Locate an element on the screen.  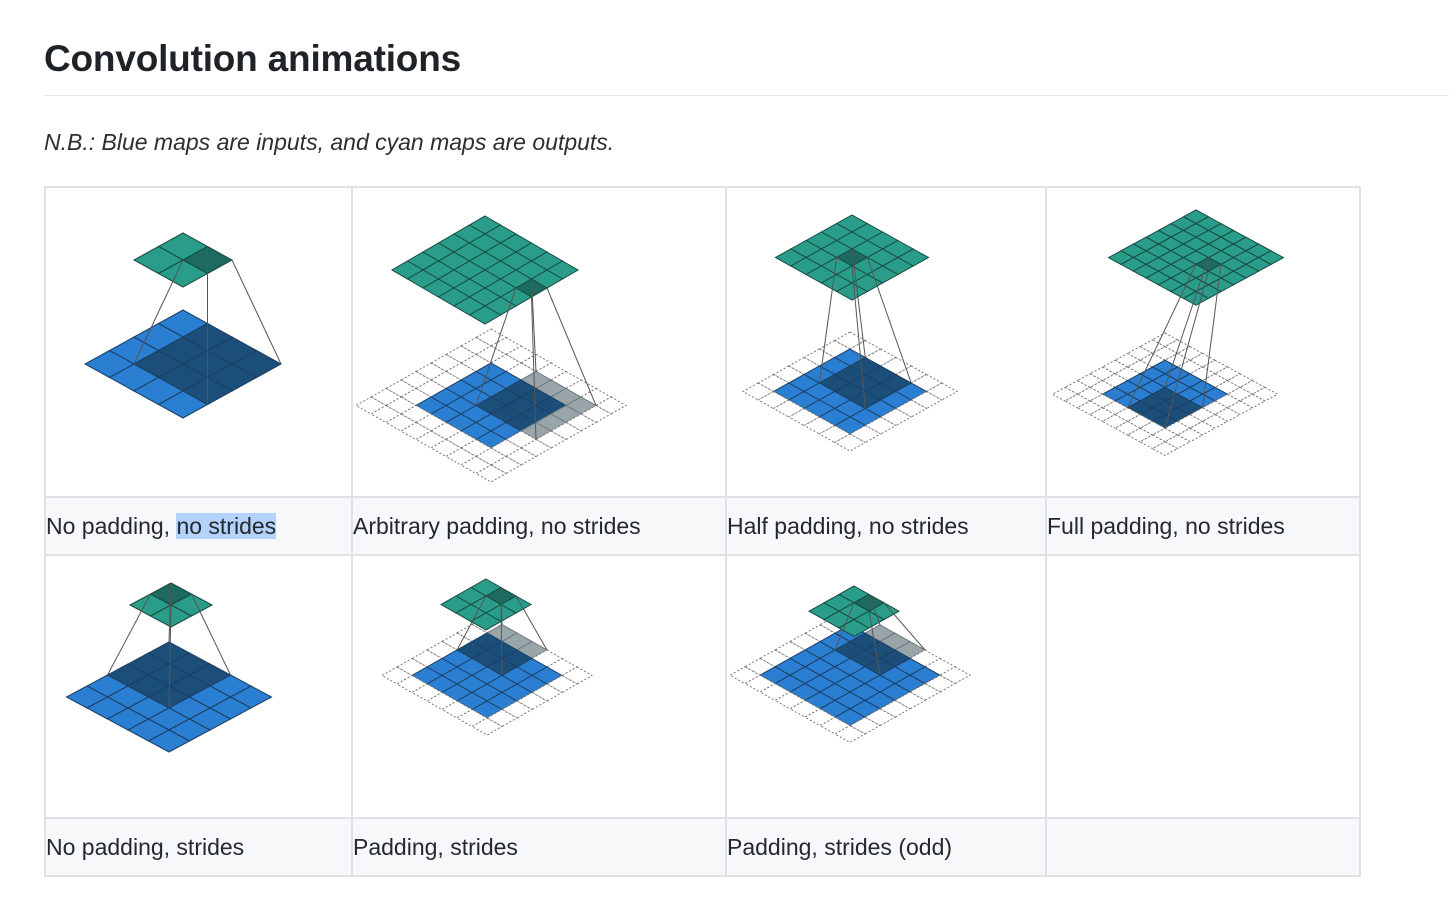
selected-text: no strides is located at coordinates (226, 525).